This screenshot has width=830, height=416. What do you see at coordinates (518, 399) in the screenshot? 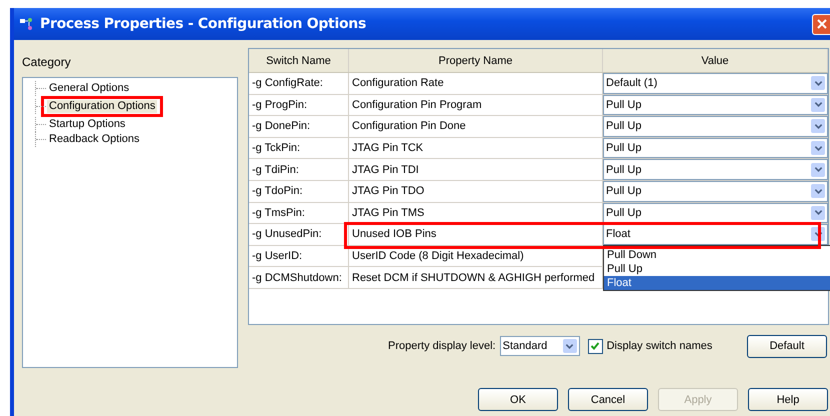
I see `dialog-button: OK` at bounding box center [518, 399].